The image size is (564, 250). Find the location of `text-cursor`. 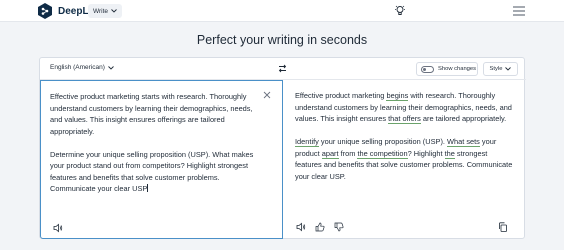

text-cursor is located at coordinates (148, 188).